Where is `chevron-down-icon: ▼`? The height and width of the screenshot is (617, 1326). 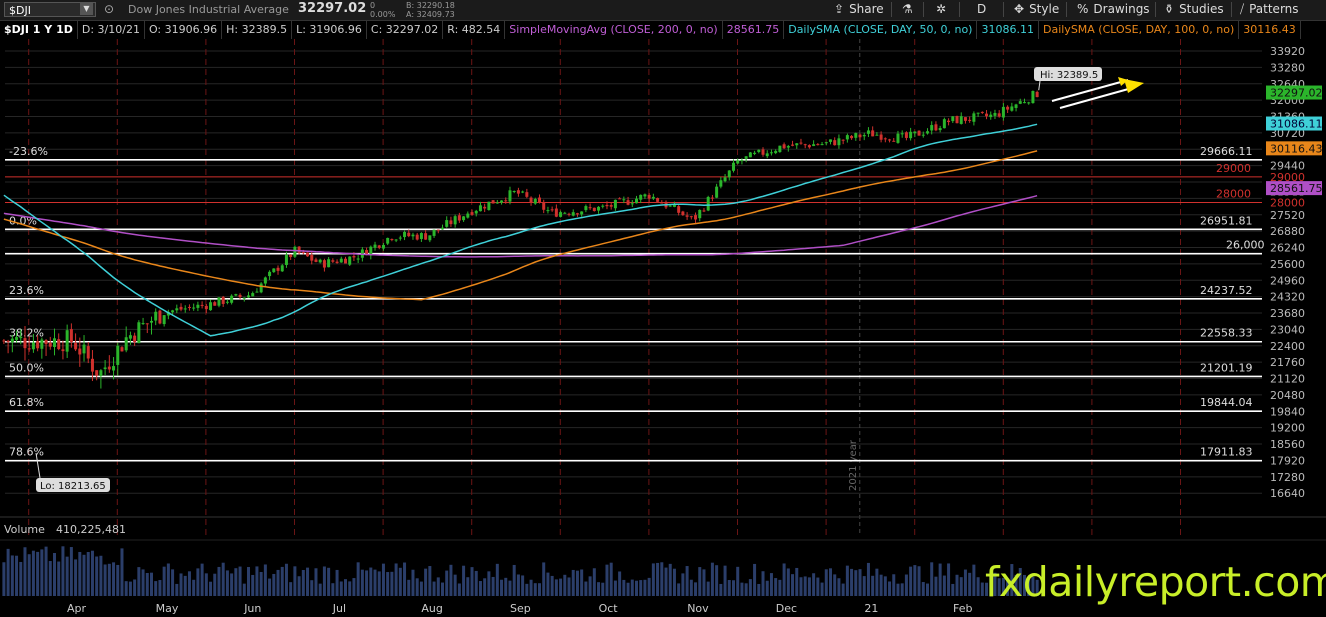 chevron-down-icon: ▼ is located at coordinates (86, 9).